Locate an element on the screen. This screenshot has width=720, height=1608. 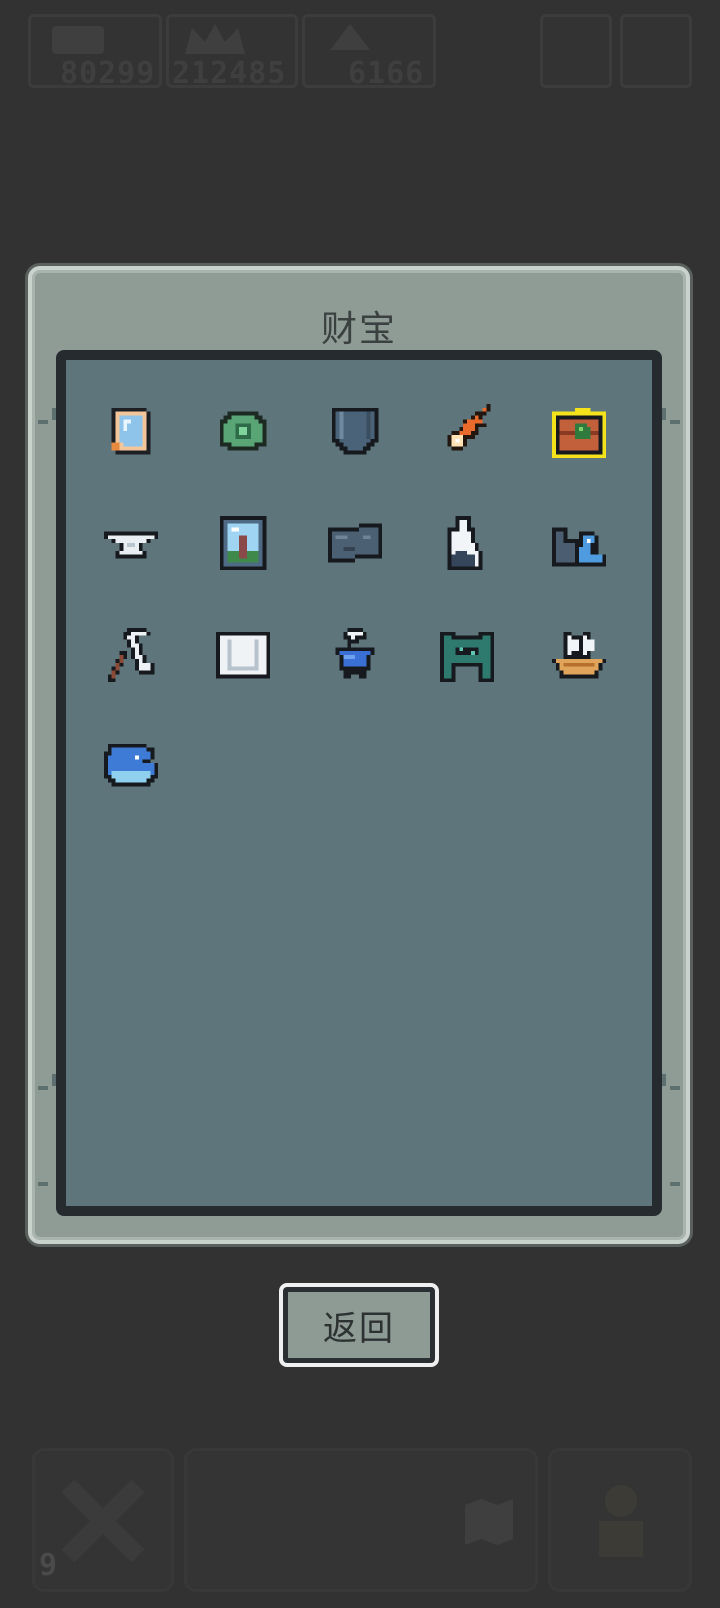
back-button: 返回 is located at coordinates (359, 1325).